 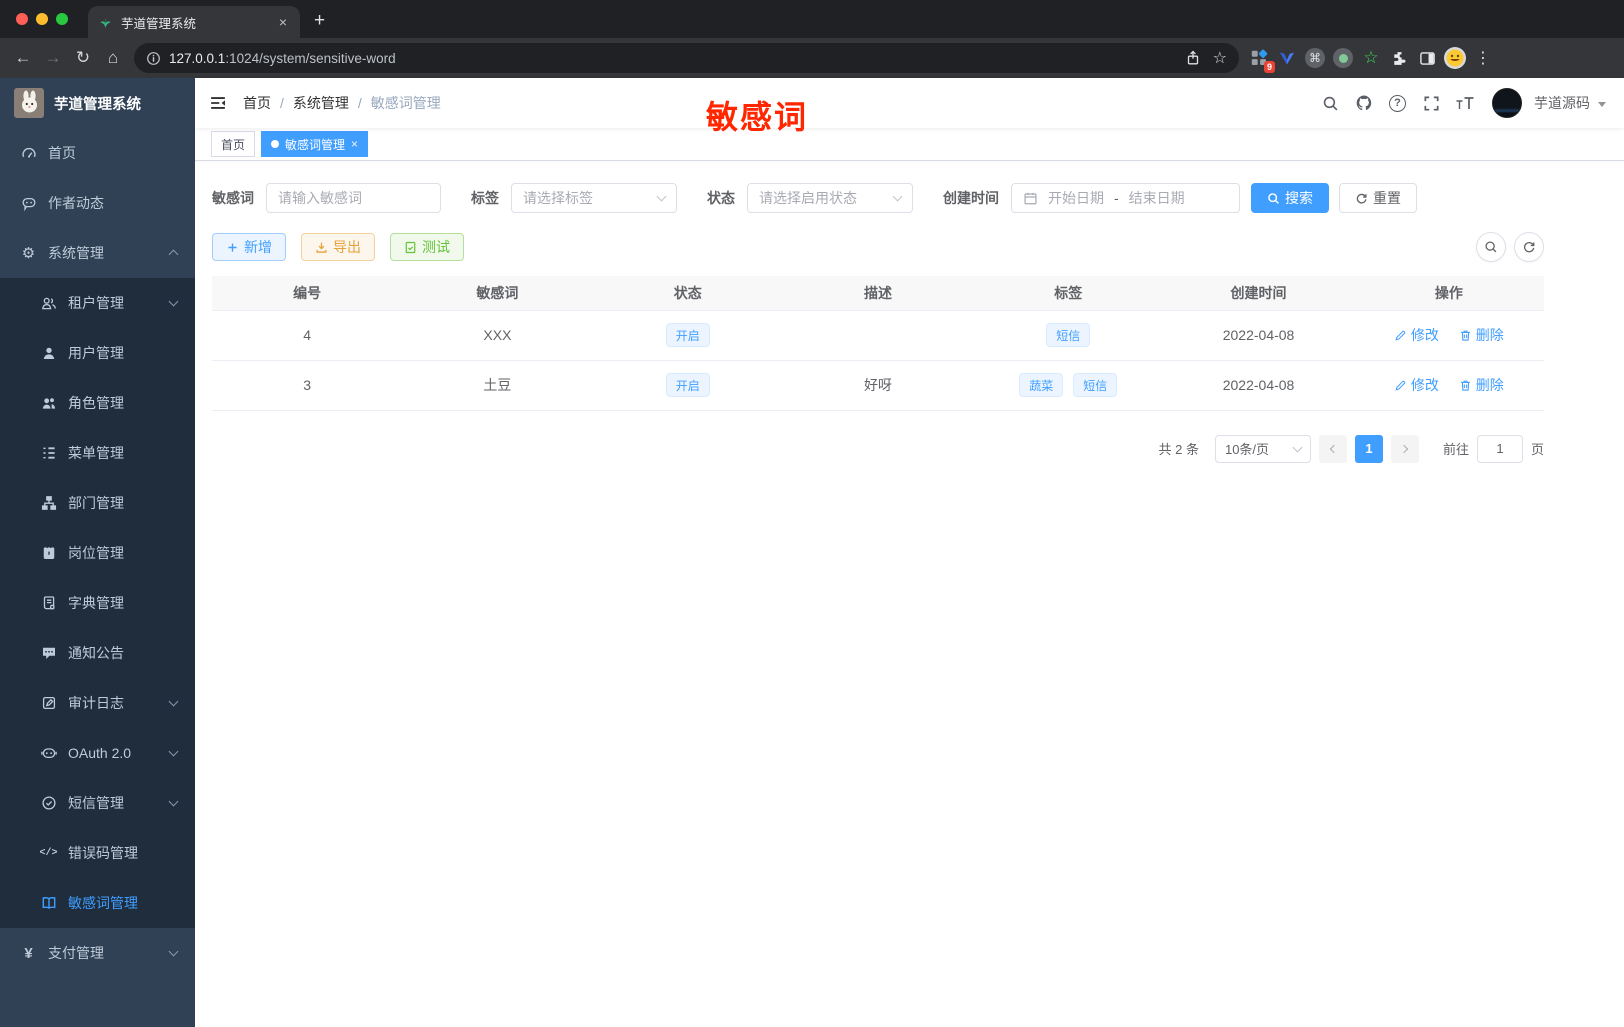 What do you see at coordinates (310, 58) in the screenshot?
I see `url-path: :1024/system/sensitive-word` at bounding box center [310, 58].